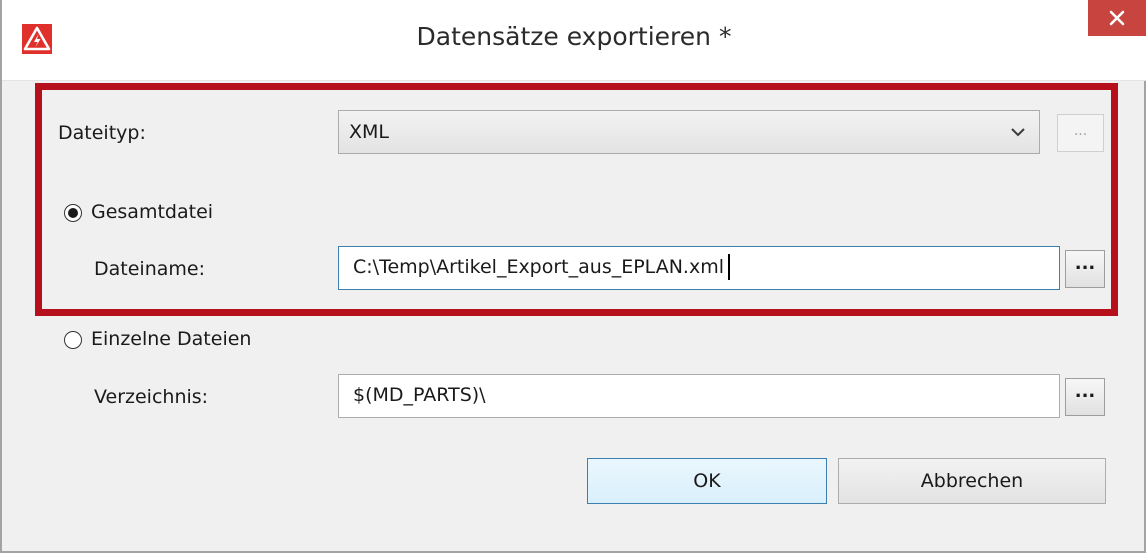  I want to click on filetype-value: XML, so click(369, 132).